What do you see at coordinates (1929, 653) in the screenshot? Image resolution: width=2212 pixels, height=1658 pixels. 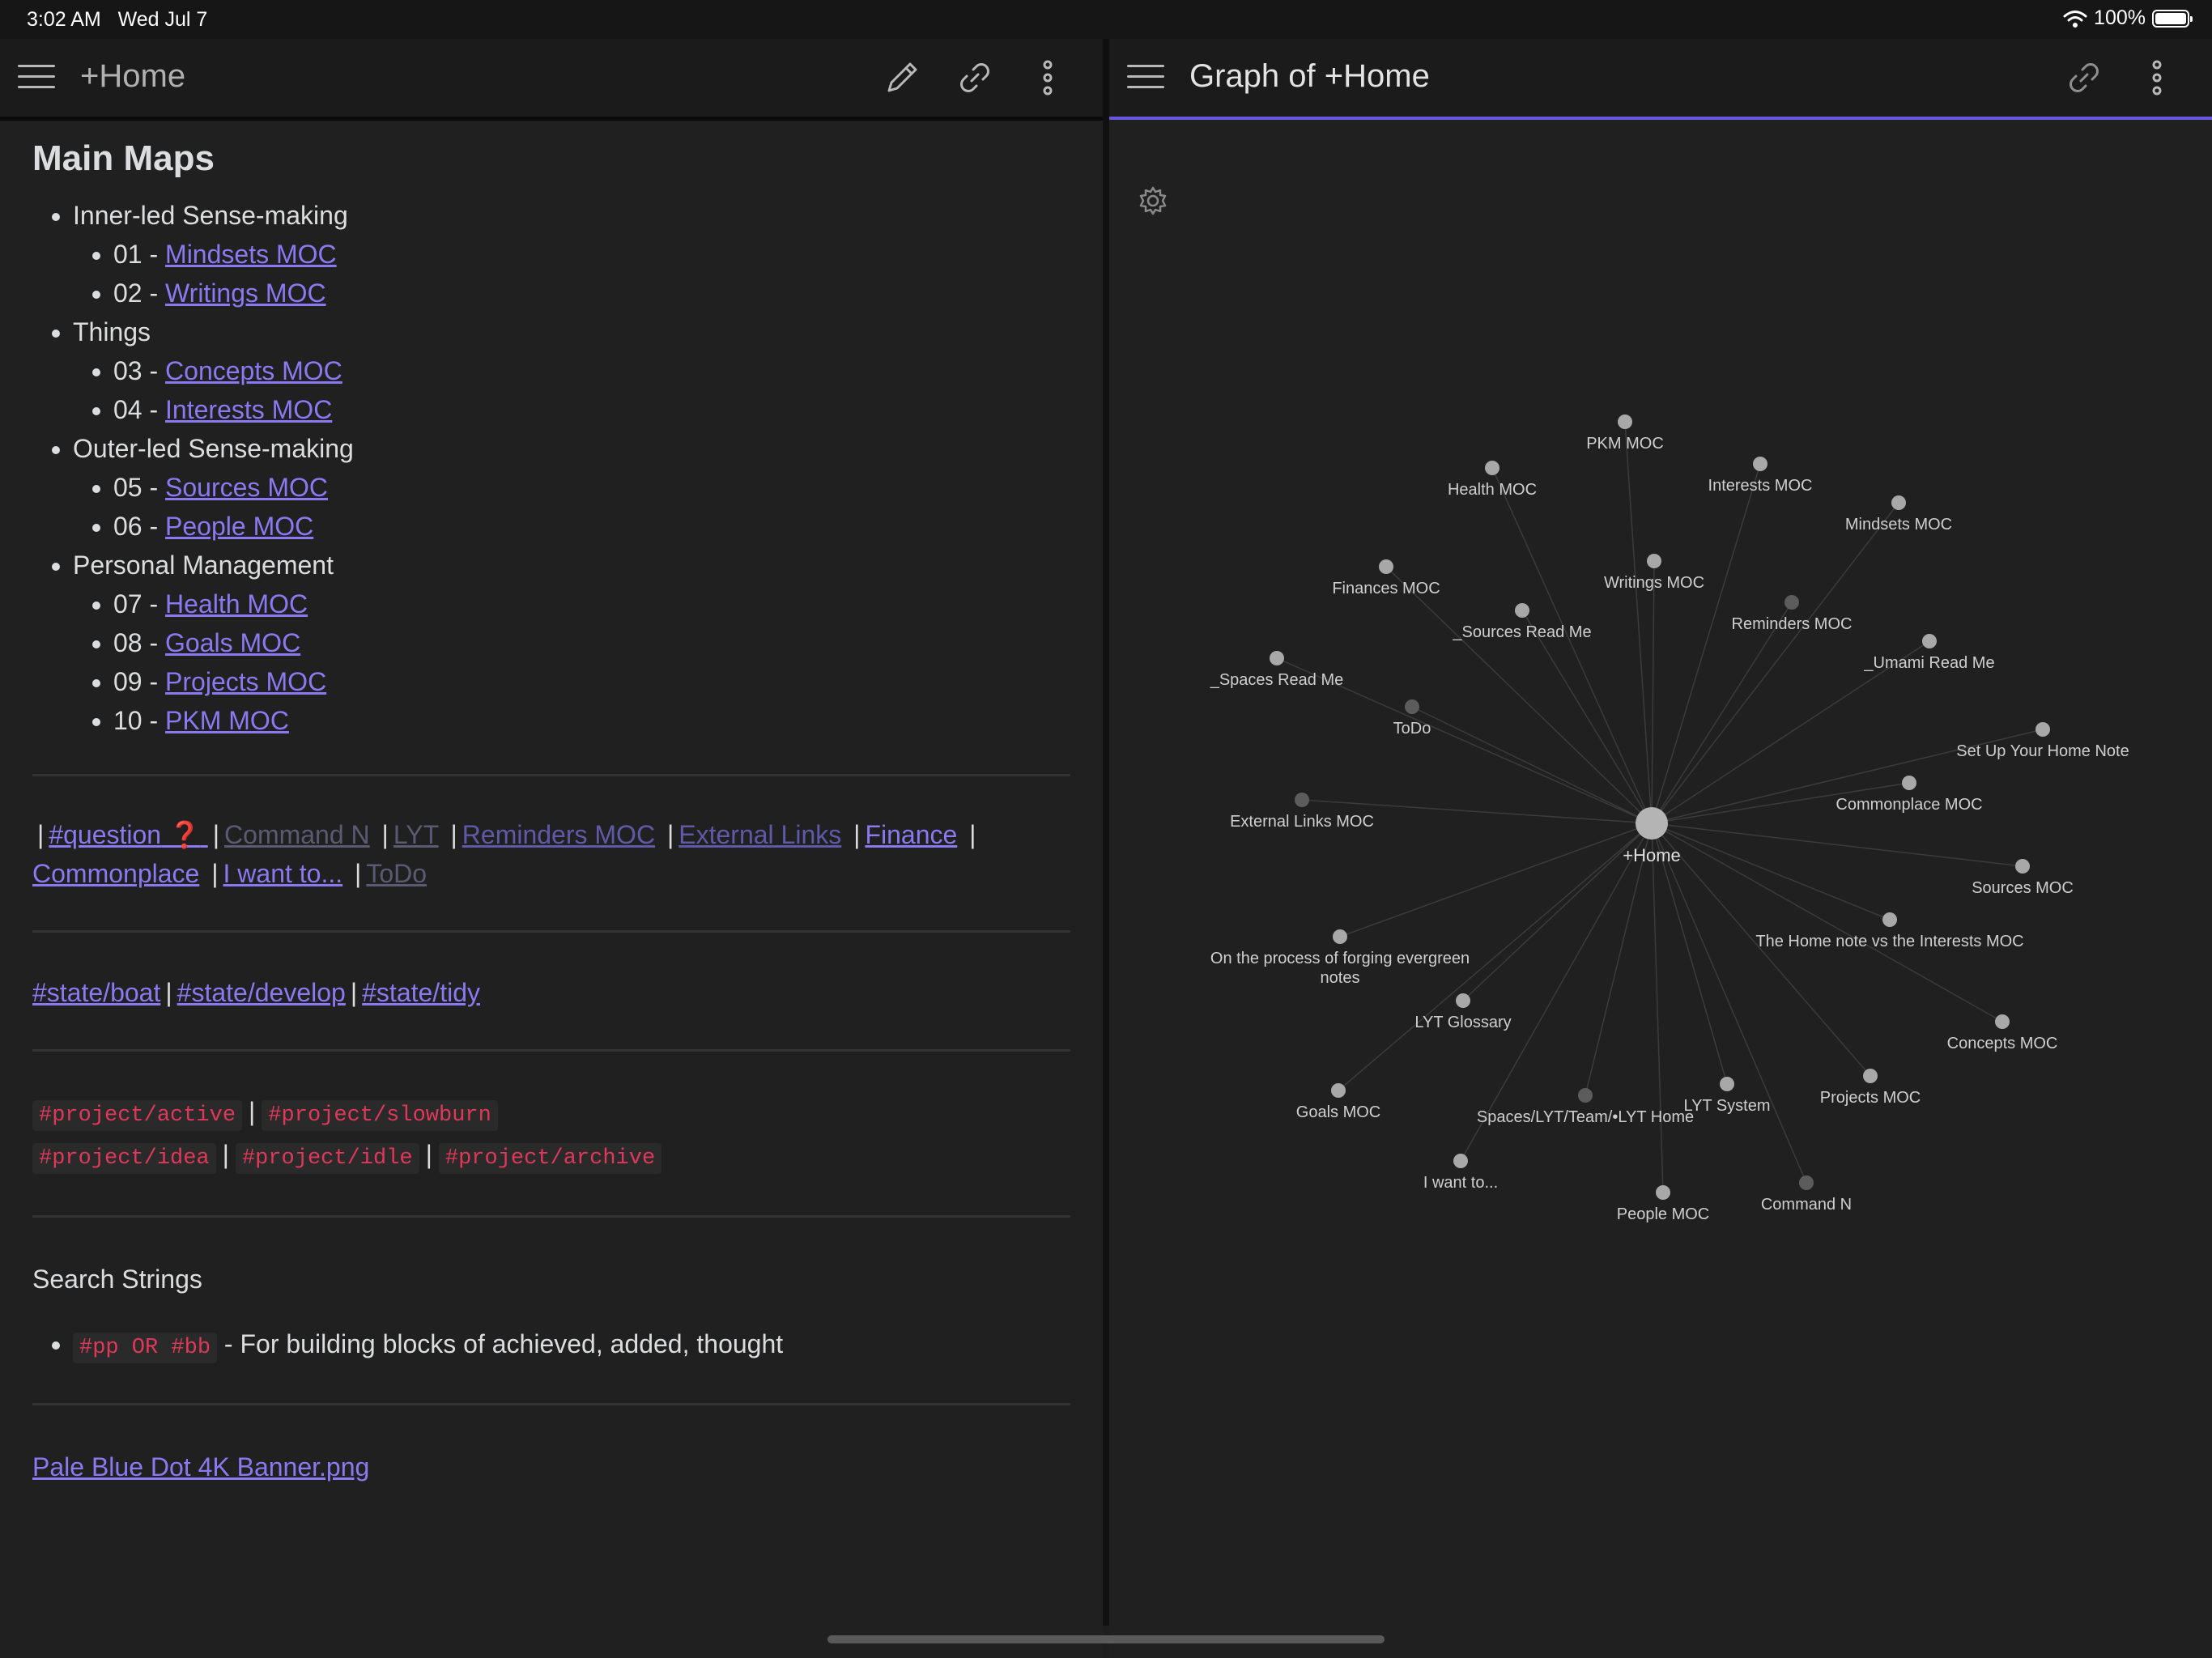 I see `graph-node: _Umami Read Me` at bounding box center [1929, 653].